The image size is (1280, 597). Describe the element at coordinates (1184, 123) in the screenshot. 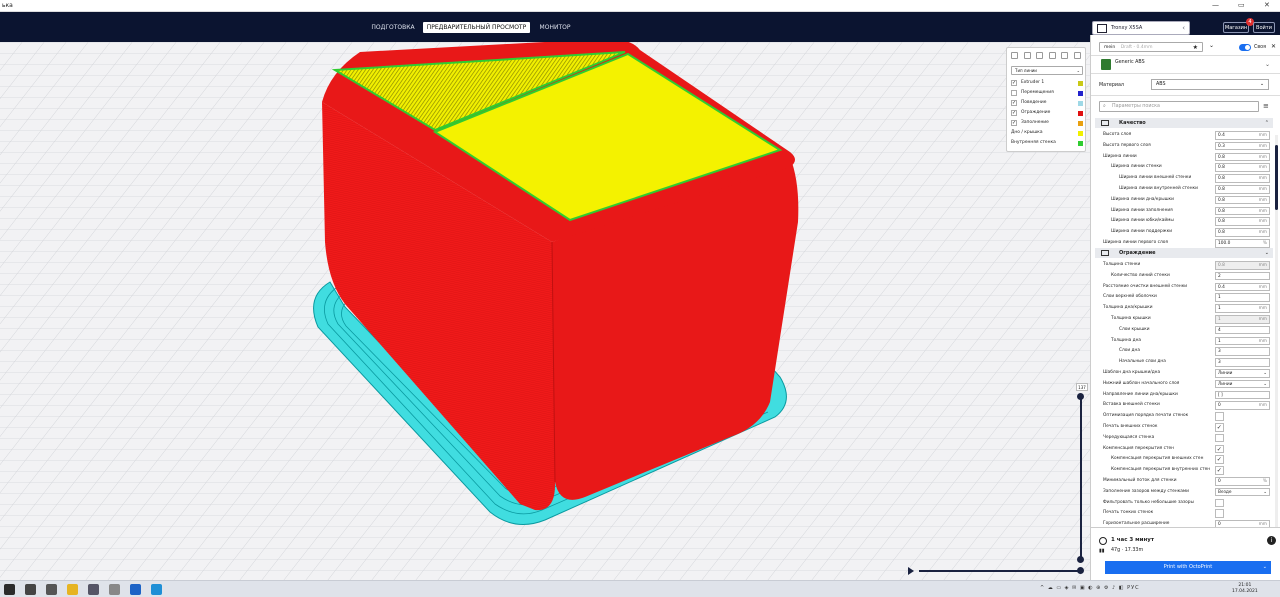

I see `section-quality: Качество ⌃` at that location.